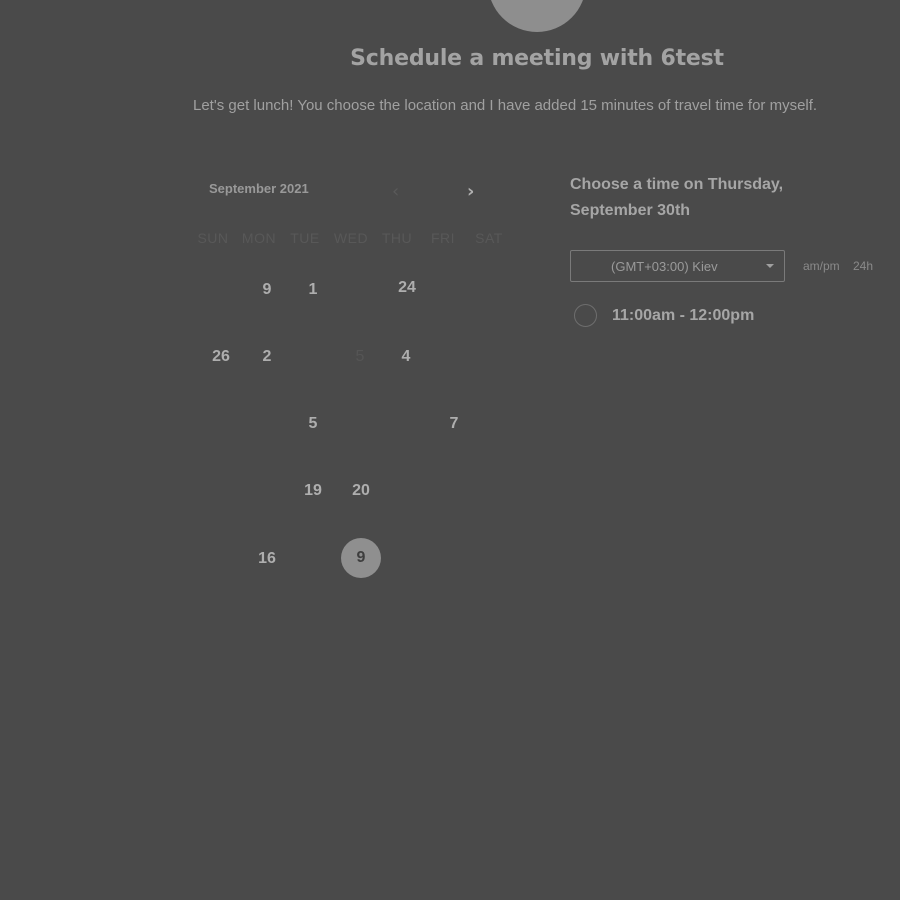 The width and height of the screenshot is (900, 900). I want to click on calendar-day: 19, so click(313, 491).